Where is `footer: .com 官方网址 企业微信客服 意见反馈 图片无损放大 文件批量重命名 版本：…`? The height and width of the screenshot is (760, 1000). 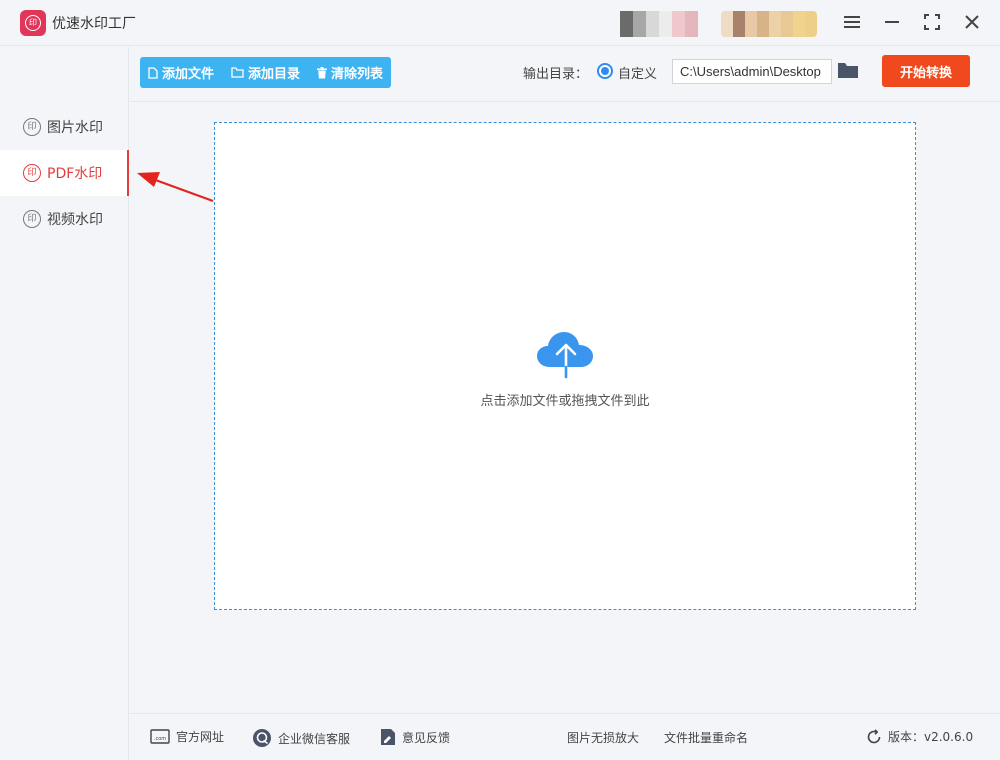 footer: .com 官方网址 企业微信客服 意见反馈 图片无损放大 文件批量重命名 版本：… is located at coordinates (565, 736).